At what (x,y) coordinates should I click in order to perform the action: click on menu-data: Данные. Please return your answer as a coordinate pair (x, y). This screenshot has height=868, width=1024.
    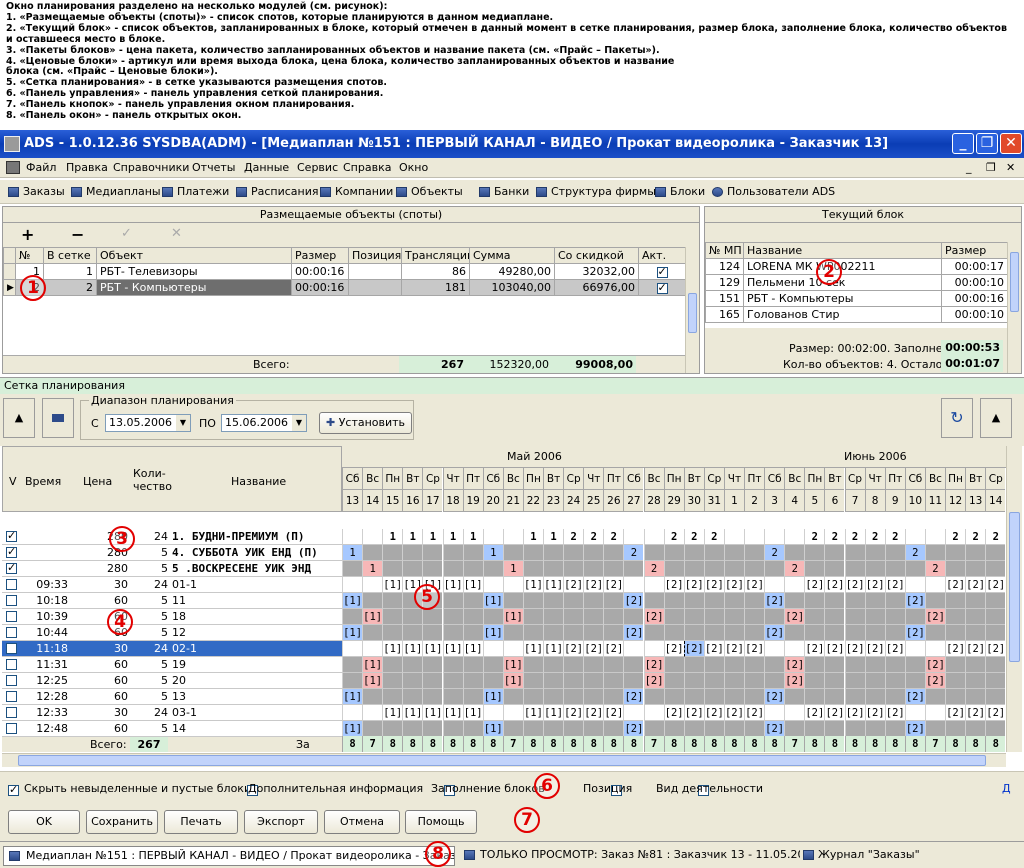
    Looking at the image, I should click on (266, 167).